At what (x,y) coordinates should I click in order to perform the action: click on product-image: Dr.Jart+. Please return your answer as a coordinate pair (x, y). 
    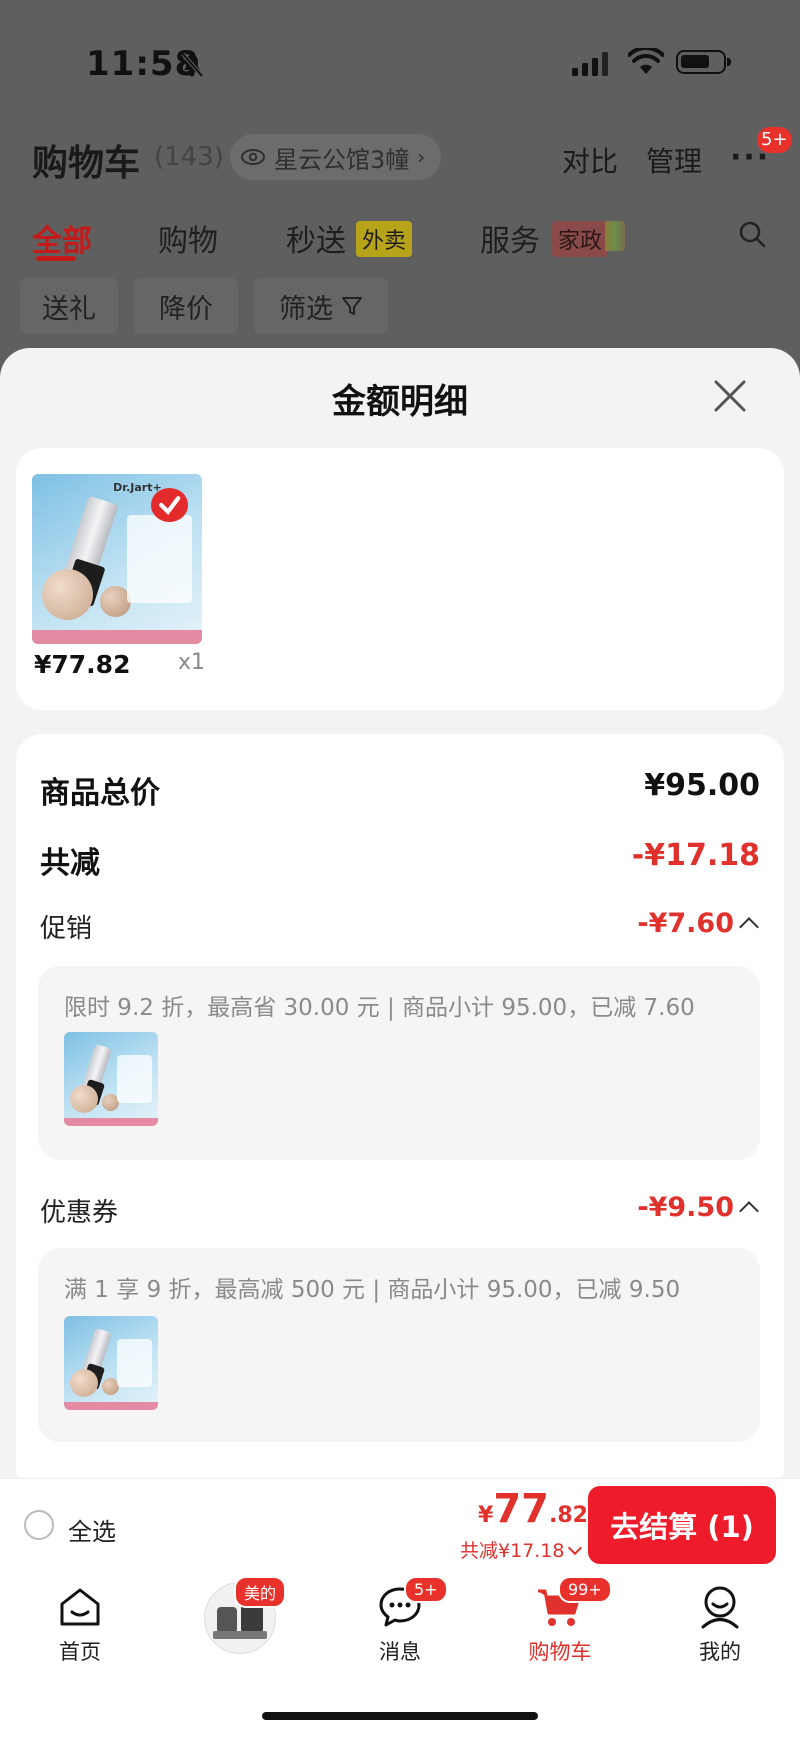
    Looking at the image, I should click on (117, 559).